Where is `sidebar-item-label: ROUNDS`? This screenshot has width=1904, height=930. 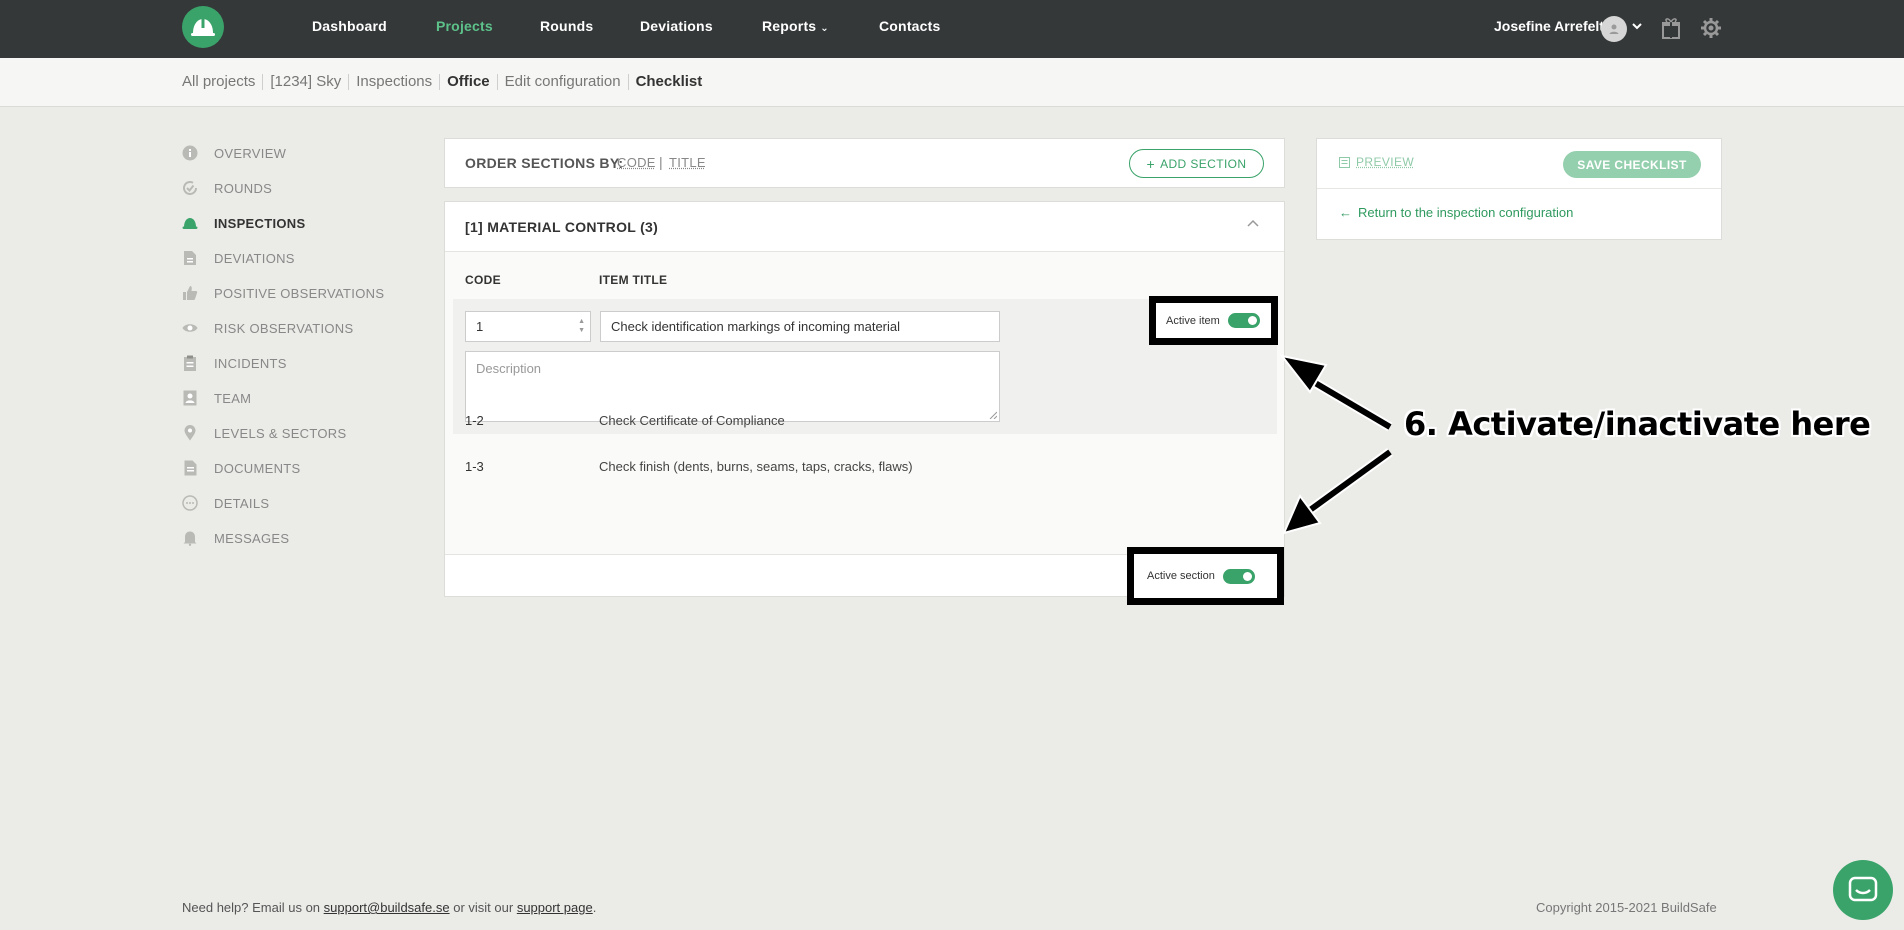
sidebar-item-label: ROUNDS is located at coordinates (243, 188).